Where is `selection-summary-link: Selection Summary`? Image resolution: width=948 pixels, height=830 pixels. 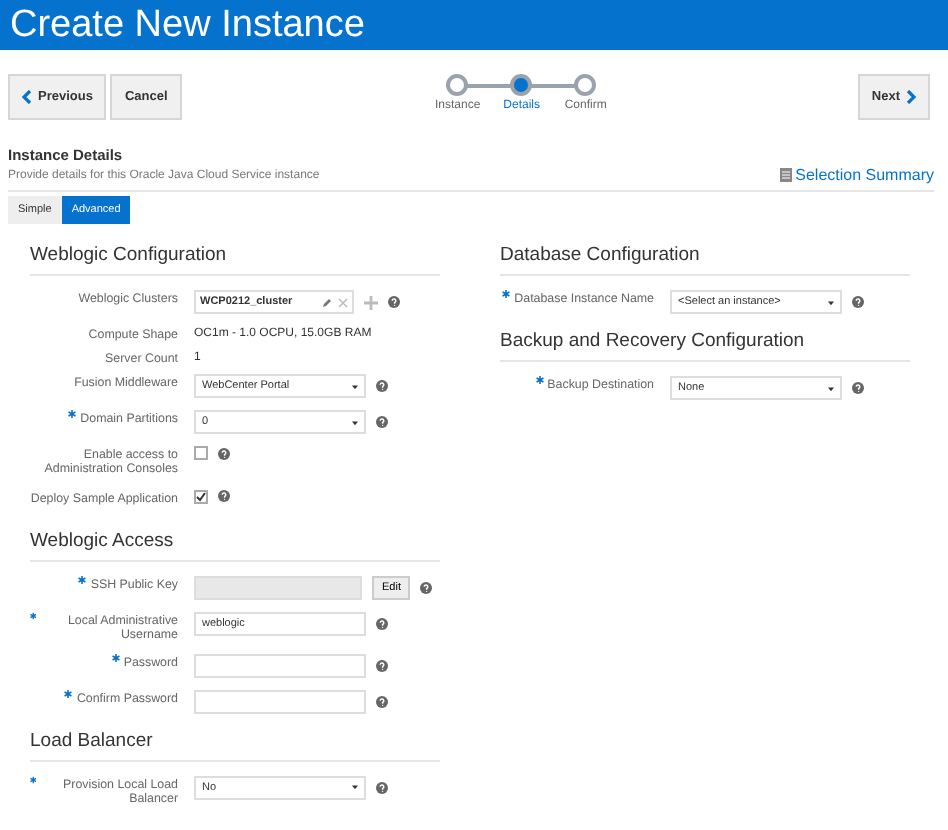
selection-summary-link: Selection Summary is located at coordinates (856, 175).